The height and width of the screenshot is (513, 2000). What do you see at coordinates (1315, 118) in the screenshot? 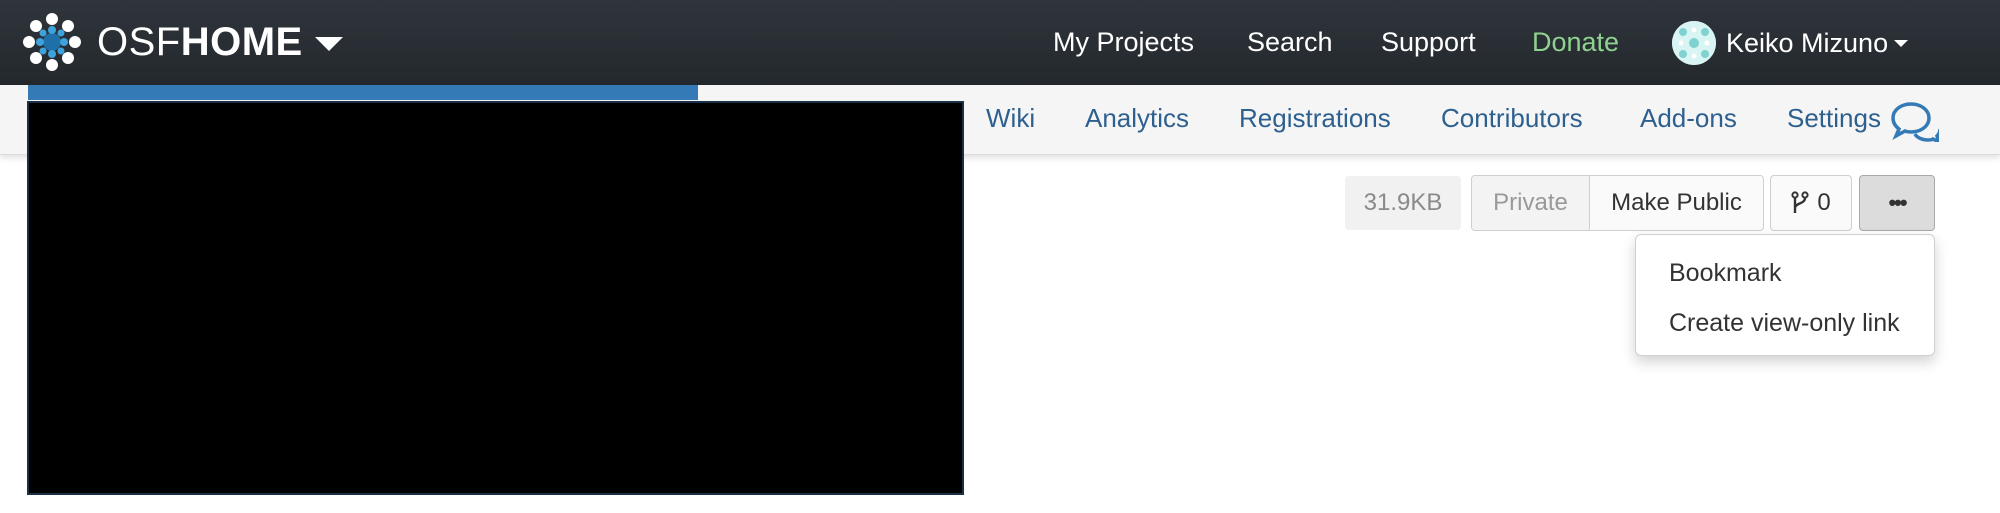
I see `tab-registrations: Registrations` at bounding box center [1315, 118].